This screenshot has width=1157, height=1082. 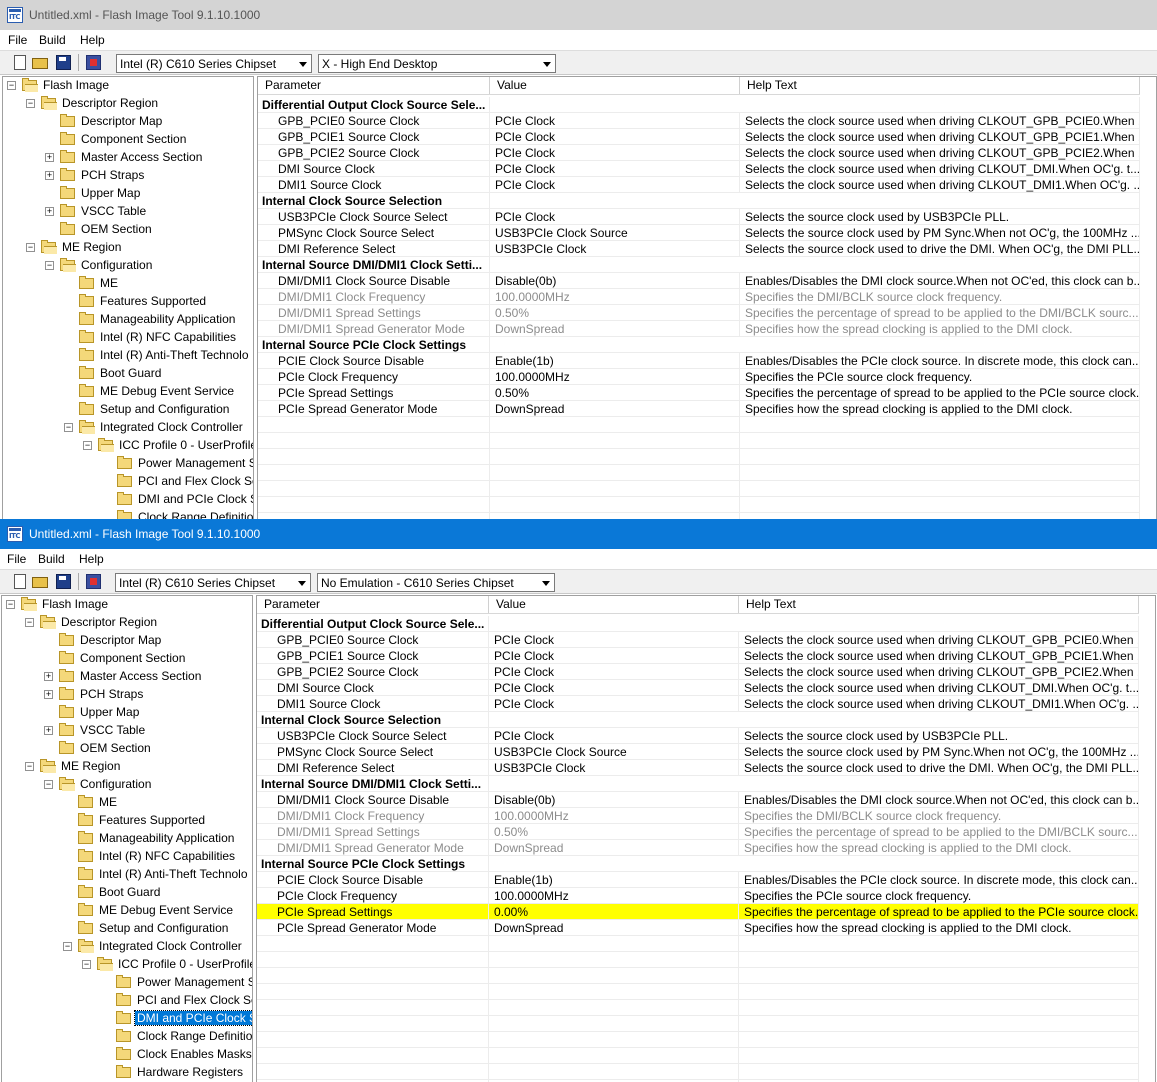 I want to click on tree-node: − Flash Image, so click(x=128, y=86).